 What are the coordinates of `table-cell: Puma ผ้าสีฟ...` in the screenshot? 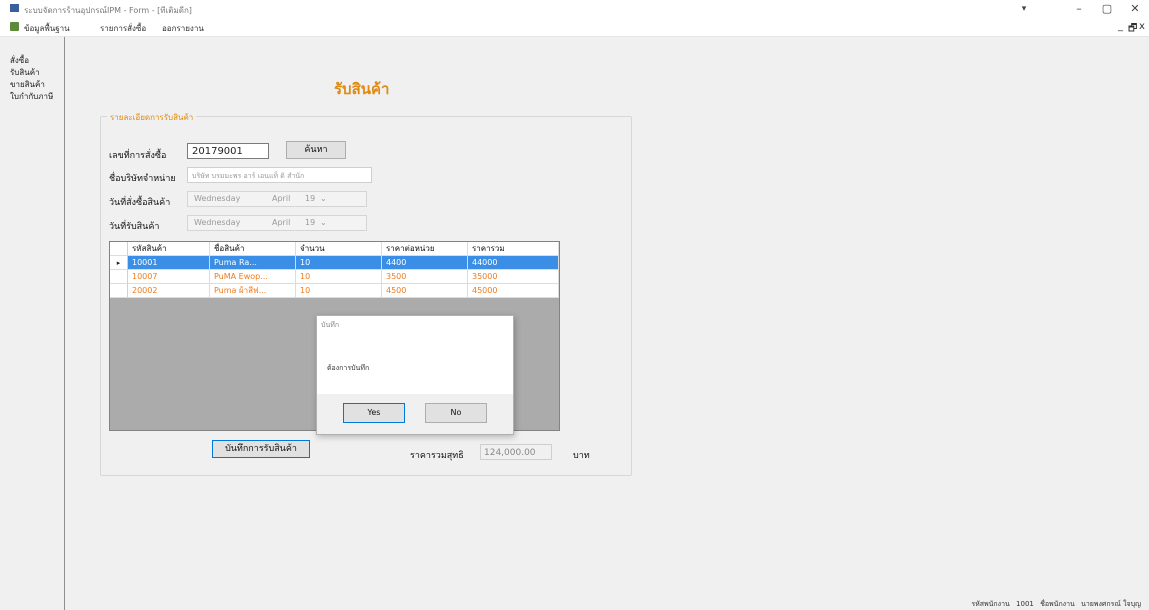 It's located at (253, 291).